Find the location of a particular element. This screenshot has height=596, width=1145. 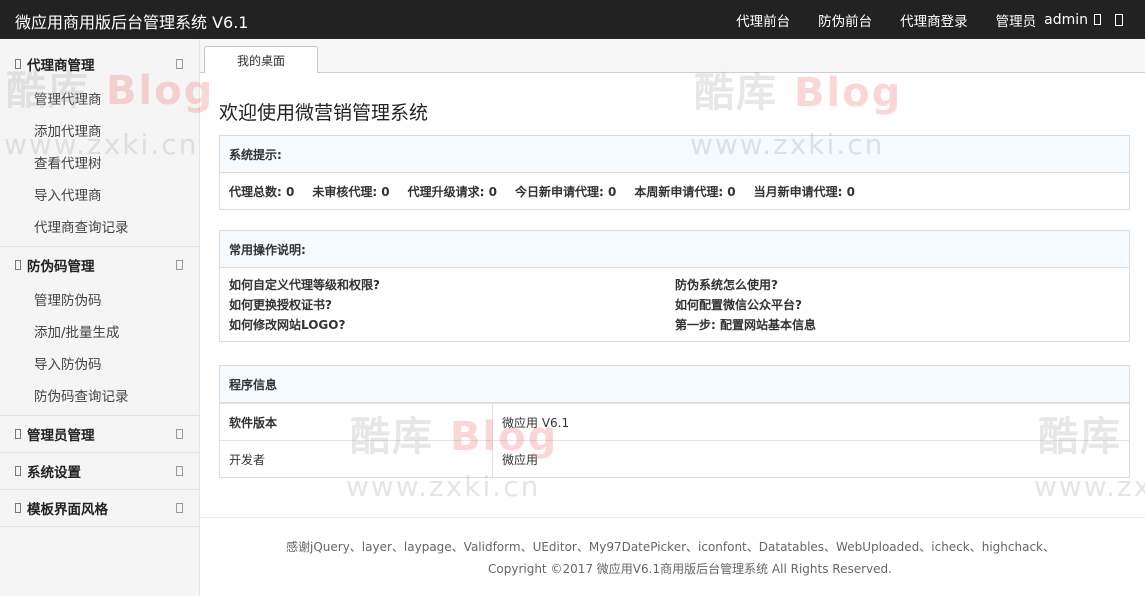

dropdown-icon is located at coordinates (1097, 19).